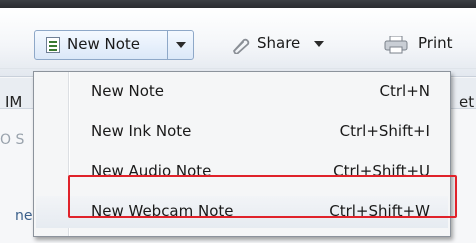 This screenshot has width=476, height=243. What do you see at coordinates (435, 43) in the screenshot?
I see `print-label: Print` at bounding box center [435, 43].